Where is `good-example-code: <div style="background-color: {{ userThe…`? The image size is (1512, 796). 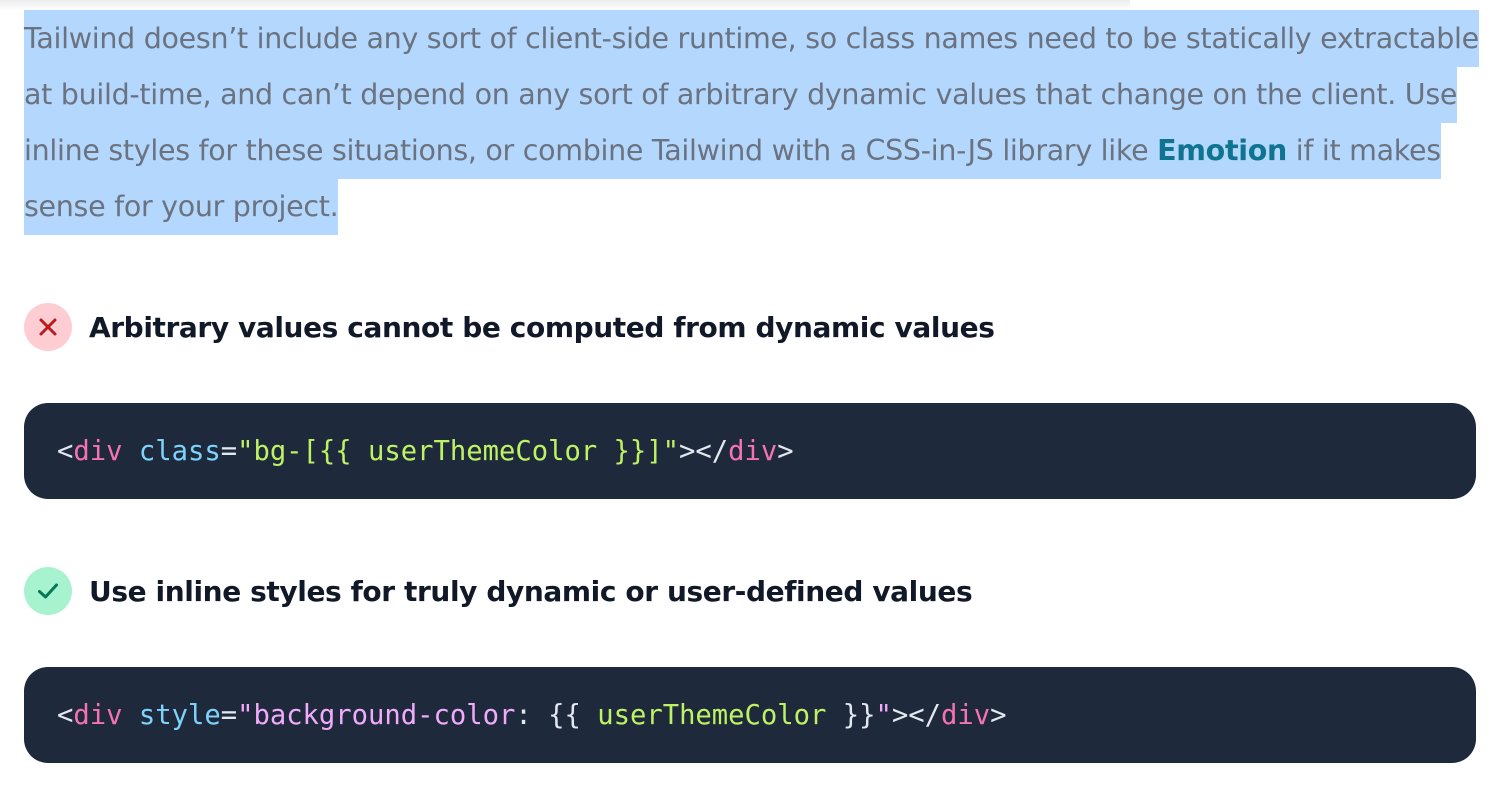
good-example-code: <div style="background-color: {{ userThe… is located at coordinates (531, 715).